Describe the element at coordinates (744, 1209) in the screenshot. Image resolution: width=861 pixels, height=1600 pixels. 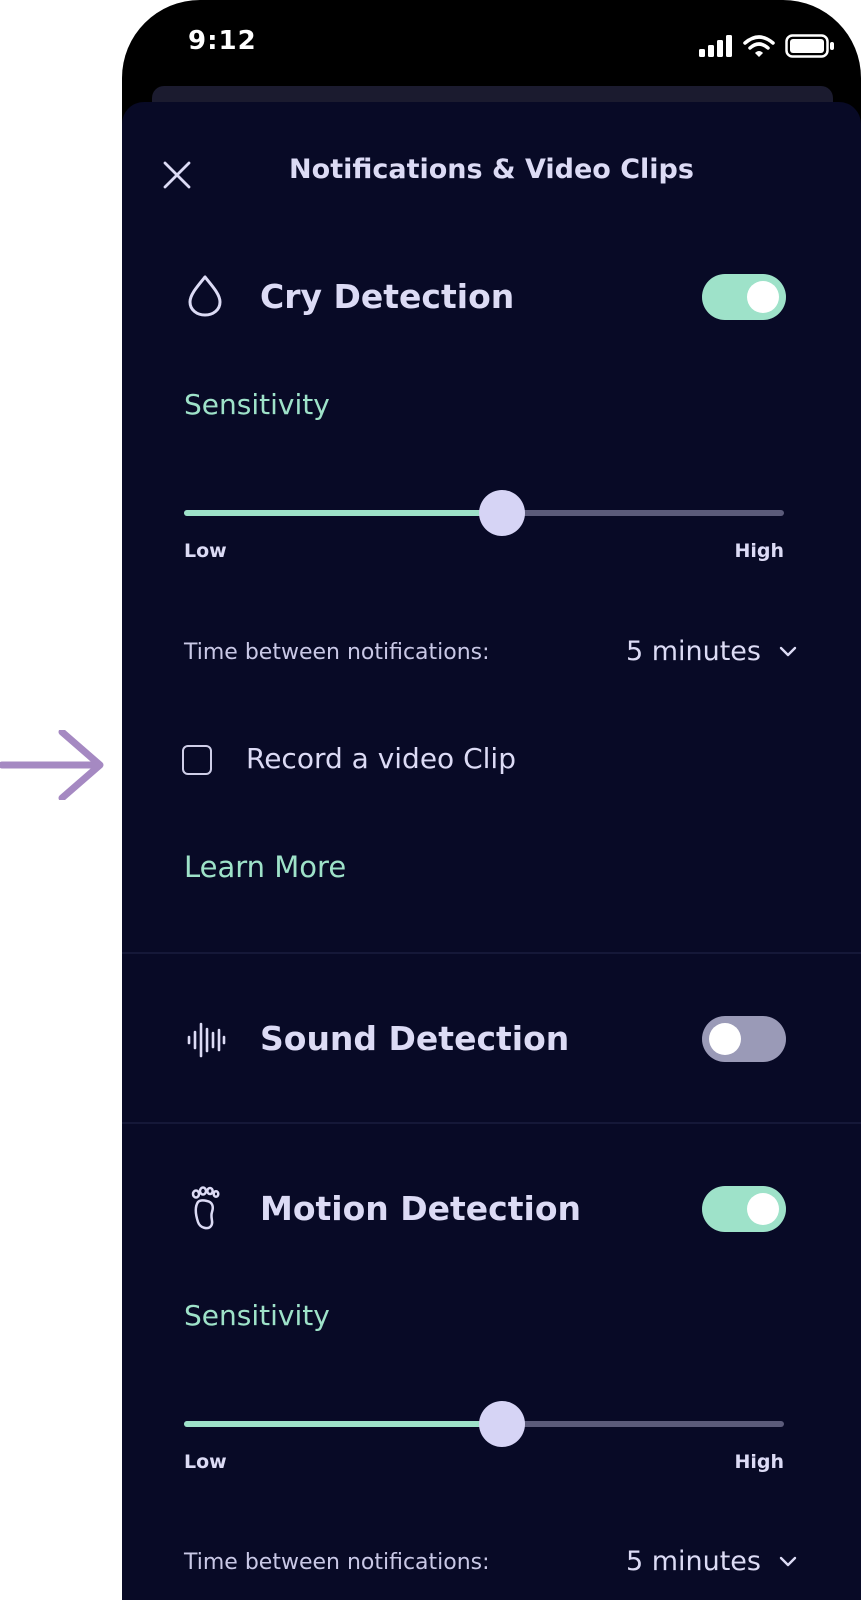
I see `motion-detection-toggle` at that location.